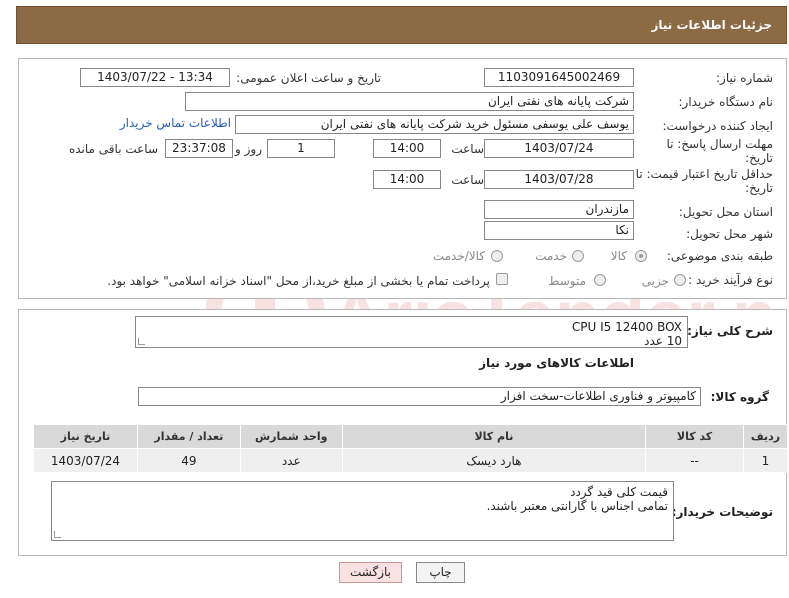  What do you see at coordinates (577, 506) in the screenshot?
I see `buyer-notes-line-2: تمامی اجناس با گارانتی معتبر باشند.` at bounding box center [577, 506].